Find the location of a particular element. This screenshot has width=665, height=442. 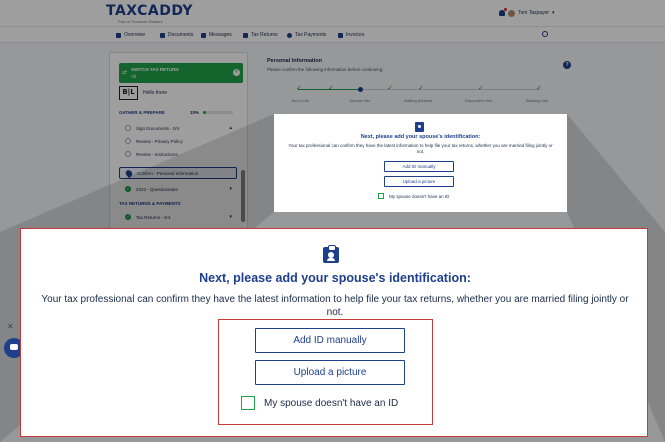

sidebar-item-sign-documents: Sign Documents - 0/4 ▴ is located at coordinates (178, 128).